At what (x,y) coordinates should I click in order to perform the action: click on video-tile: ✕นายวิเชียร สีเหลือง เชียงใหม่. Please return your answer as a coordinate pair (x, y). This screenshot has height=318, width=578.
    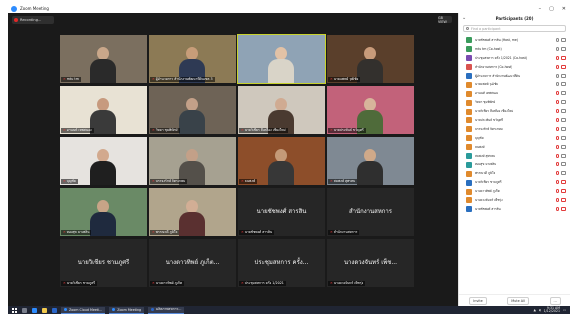
    Looking at the image, I should click on (281, 110).